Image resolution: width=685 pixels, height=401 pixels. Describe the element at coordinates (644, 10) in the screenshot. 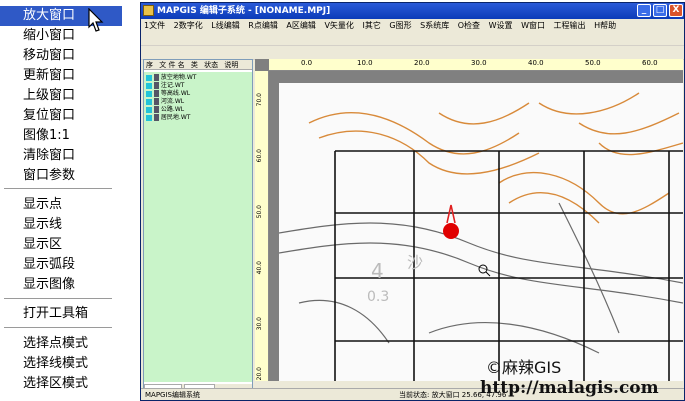

I see `minimize-button: _` at that location.